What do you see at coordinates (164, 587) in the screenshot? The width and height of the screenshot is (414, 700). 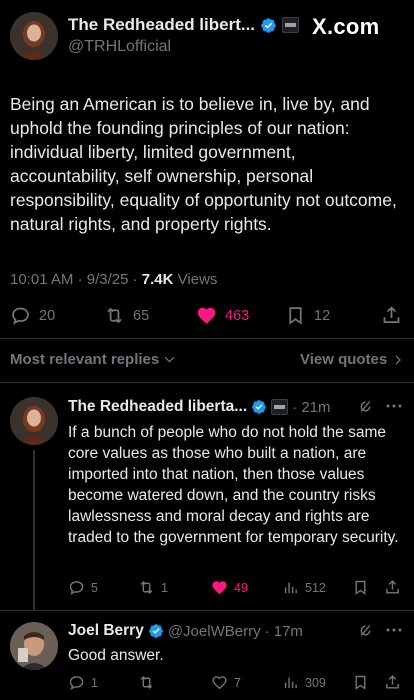 I see `reply-repost-count: 1` at bounding box center [164, 587].